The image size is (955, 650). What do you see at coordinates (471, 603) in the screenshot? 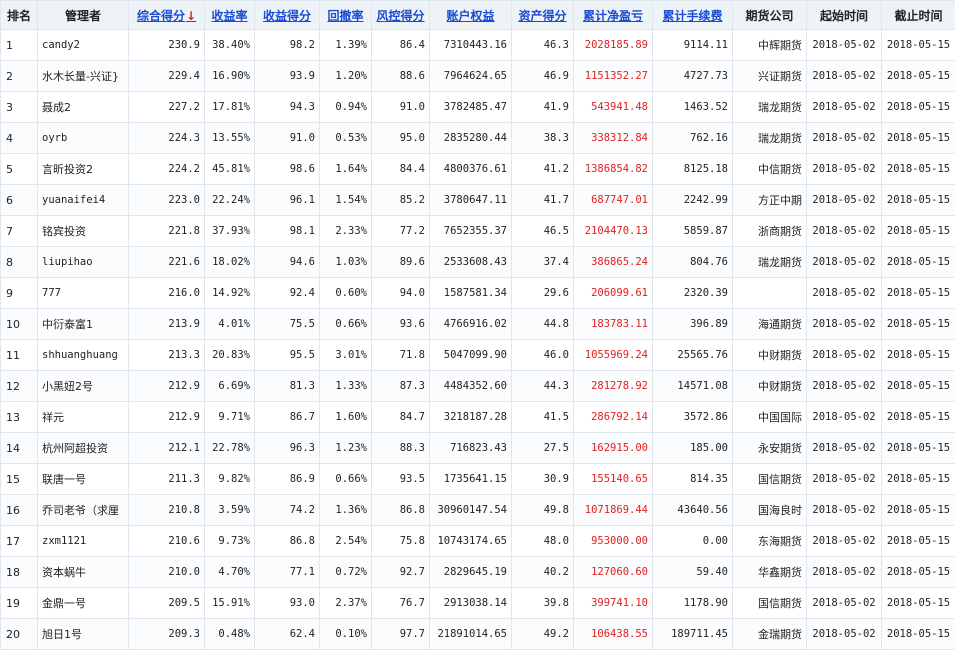
I see `cell-equity: 2913038.14` at bounding box center [471, 603].